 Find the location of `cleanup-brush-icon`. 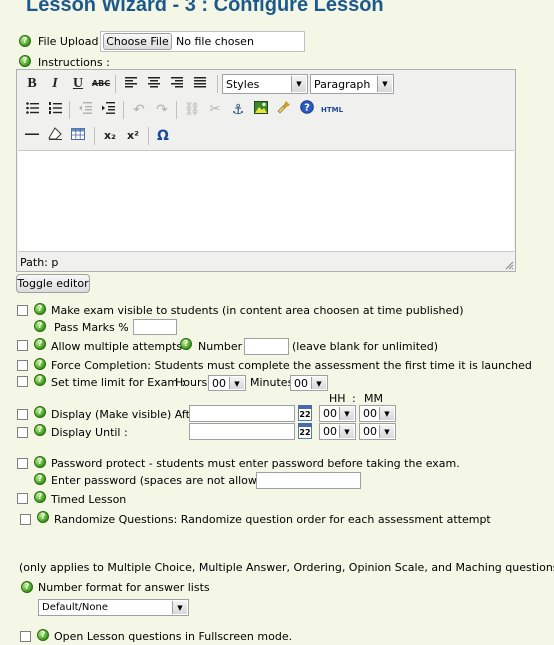

cleanup-brush-icon is located at coordinates (284, 110).